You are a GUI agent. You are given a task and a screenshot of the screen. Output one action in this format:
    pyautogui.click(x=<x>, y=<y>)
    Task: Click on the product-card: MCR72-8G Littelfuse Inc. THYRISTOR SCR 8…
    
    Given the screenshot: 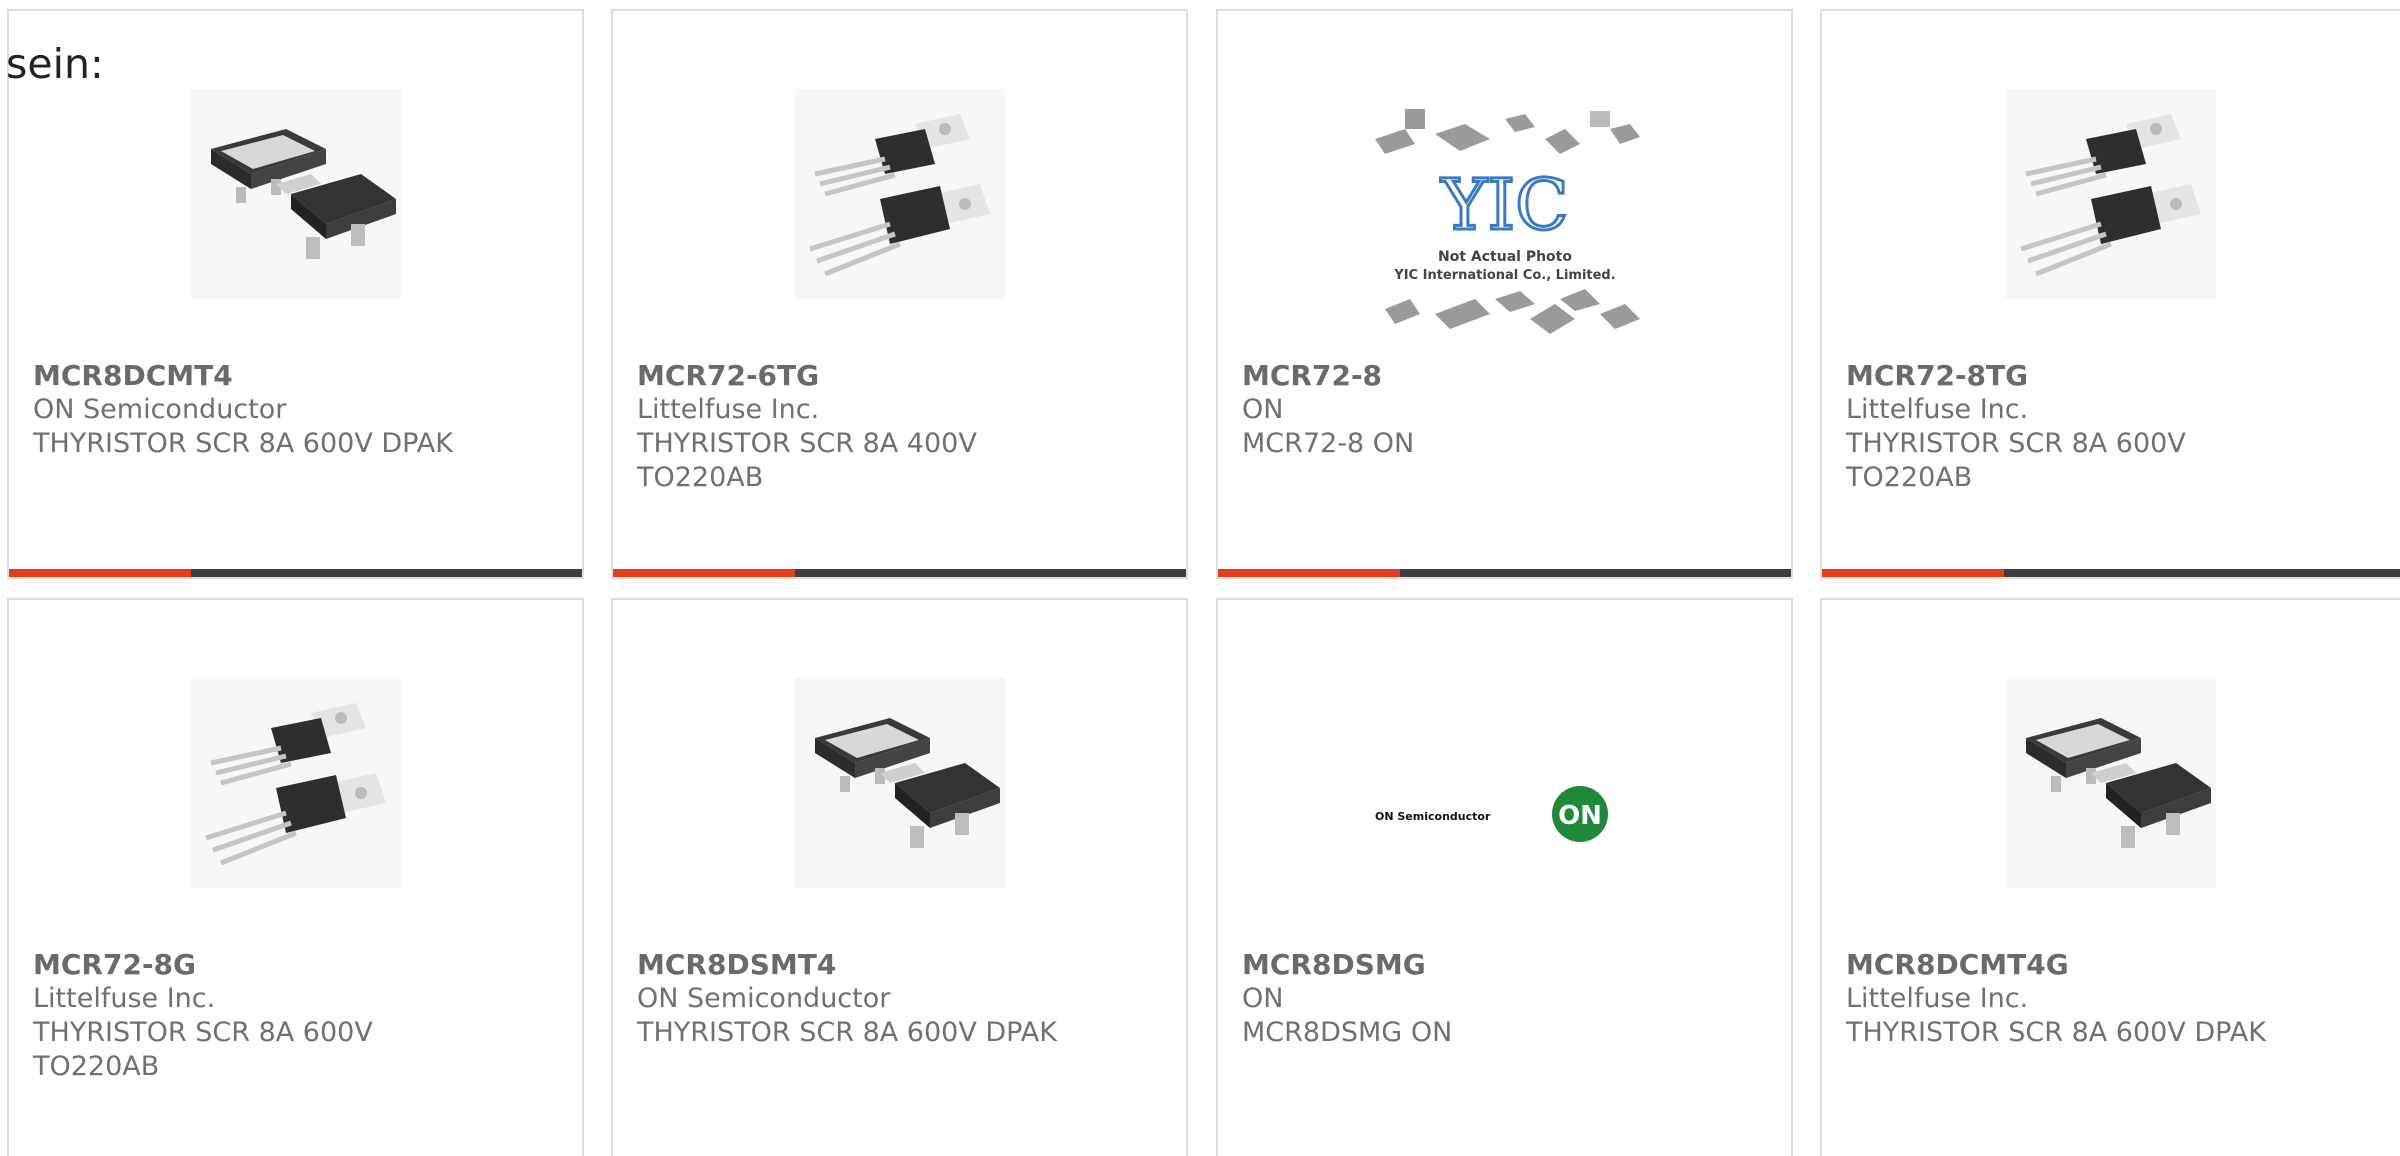 What is the action you would take?
    pyautogui.click(x=295, y=877)
    